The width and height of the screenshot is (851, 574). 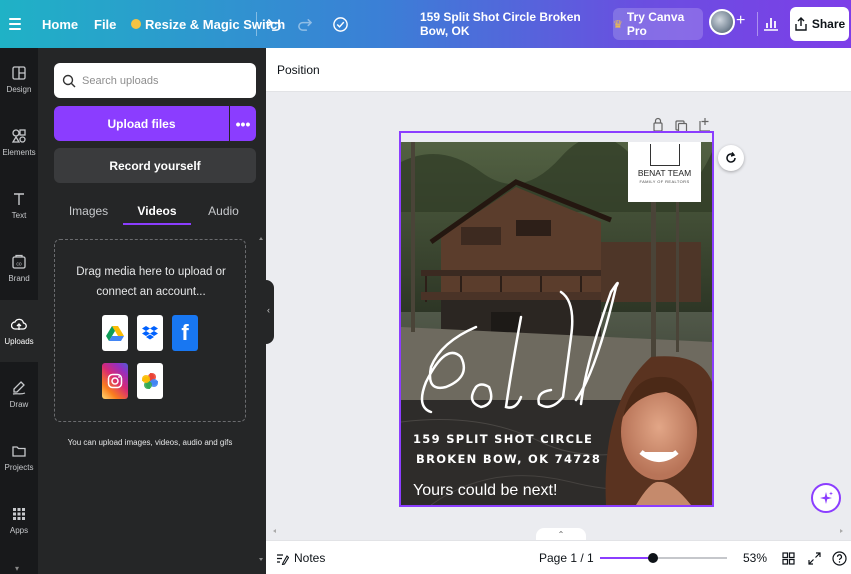 I want to click on design-title: 159 Split Shot Circle Broken Bow, OK, so click(x=515, y=24).